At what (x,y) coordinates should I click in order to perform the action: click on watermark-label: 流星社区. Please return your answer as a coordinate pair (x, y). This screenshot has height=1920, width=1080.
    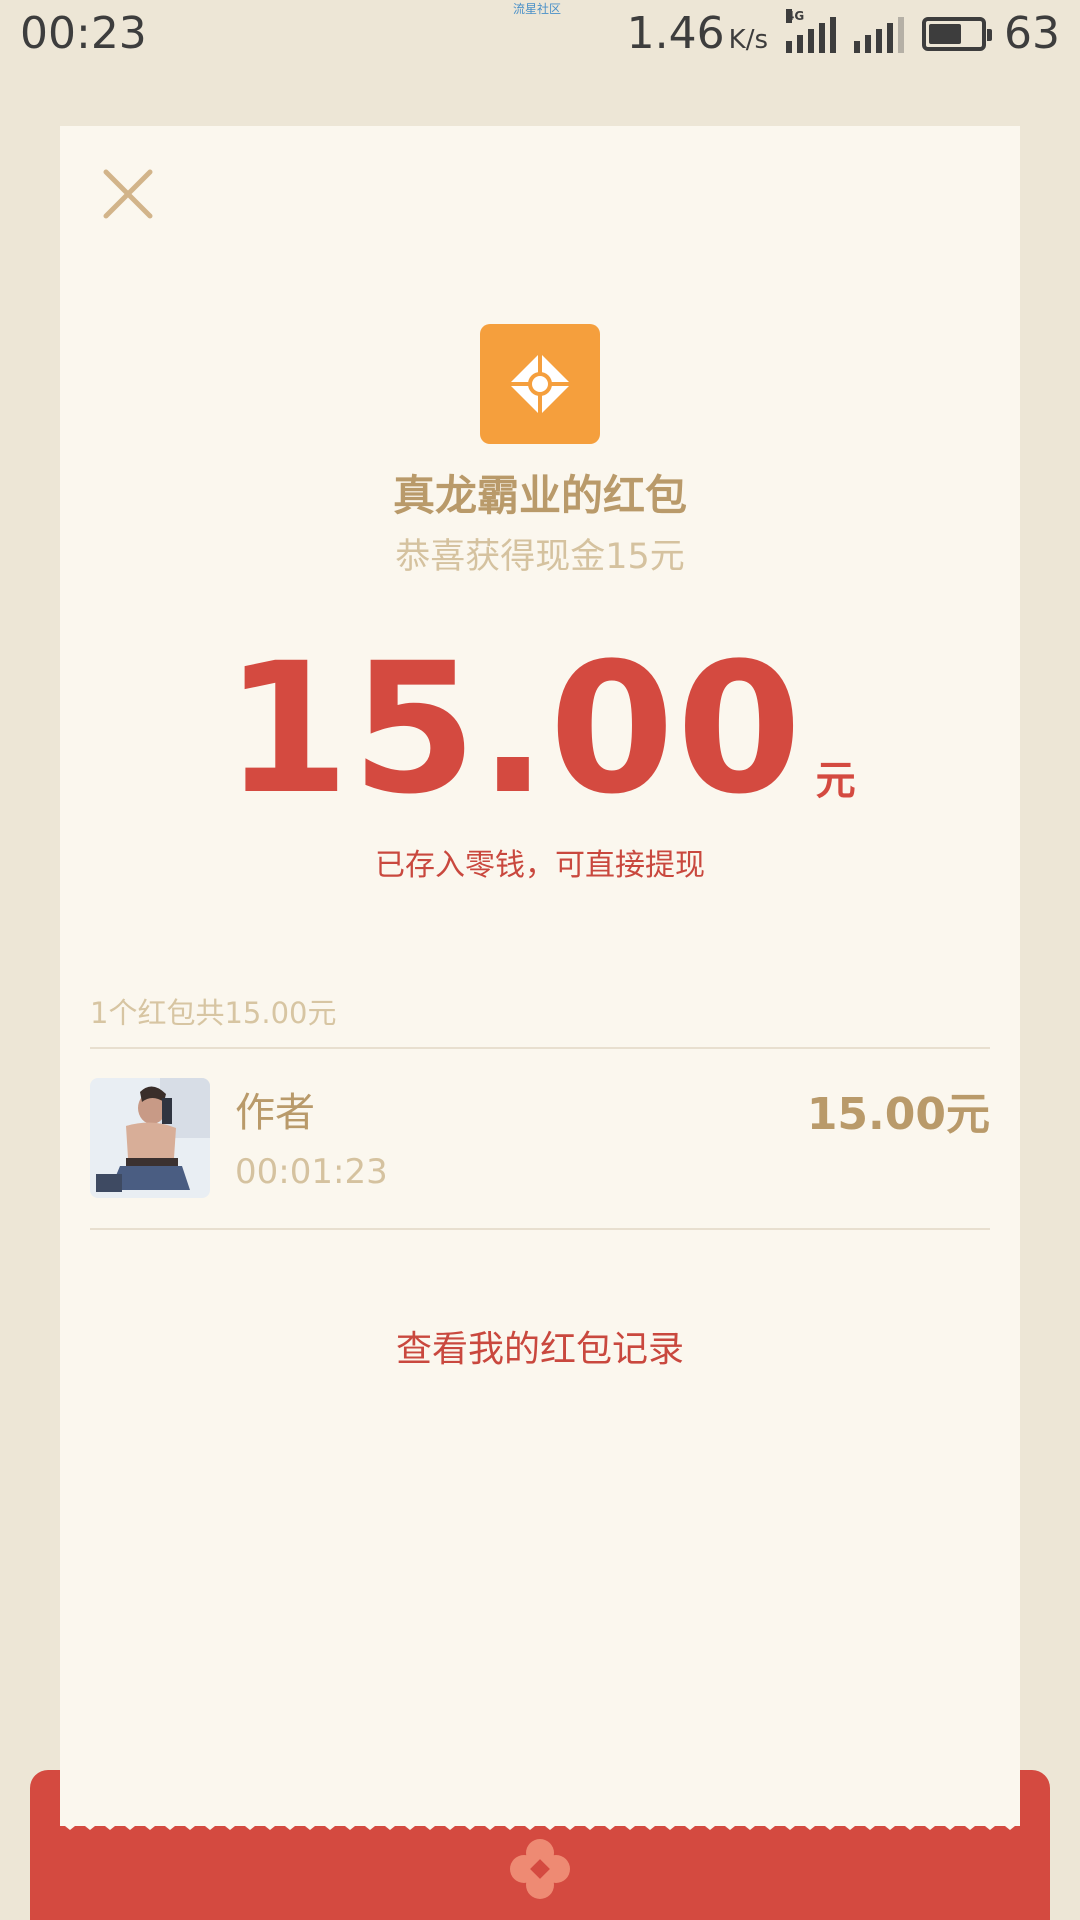
    Looking at the image, I should click on (537, 9).